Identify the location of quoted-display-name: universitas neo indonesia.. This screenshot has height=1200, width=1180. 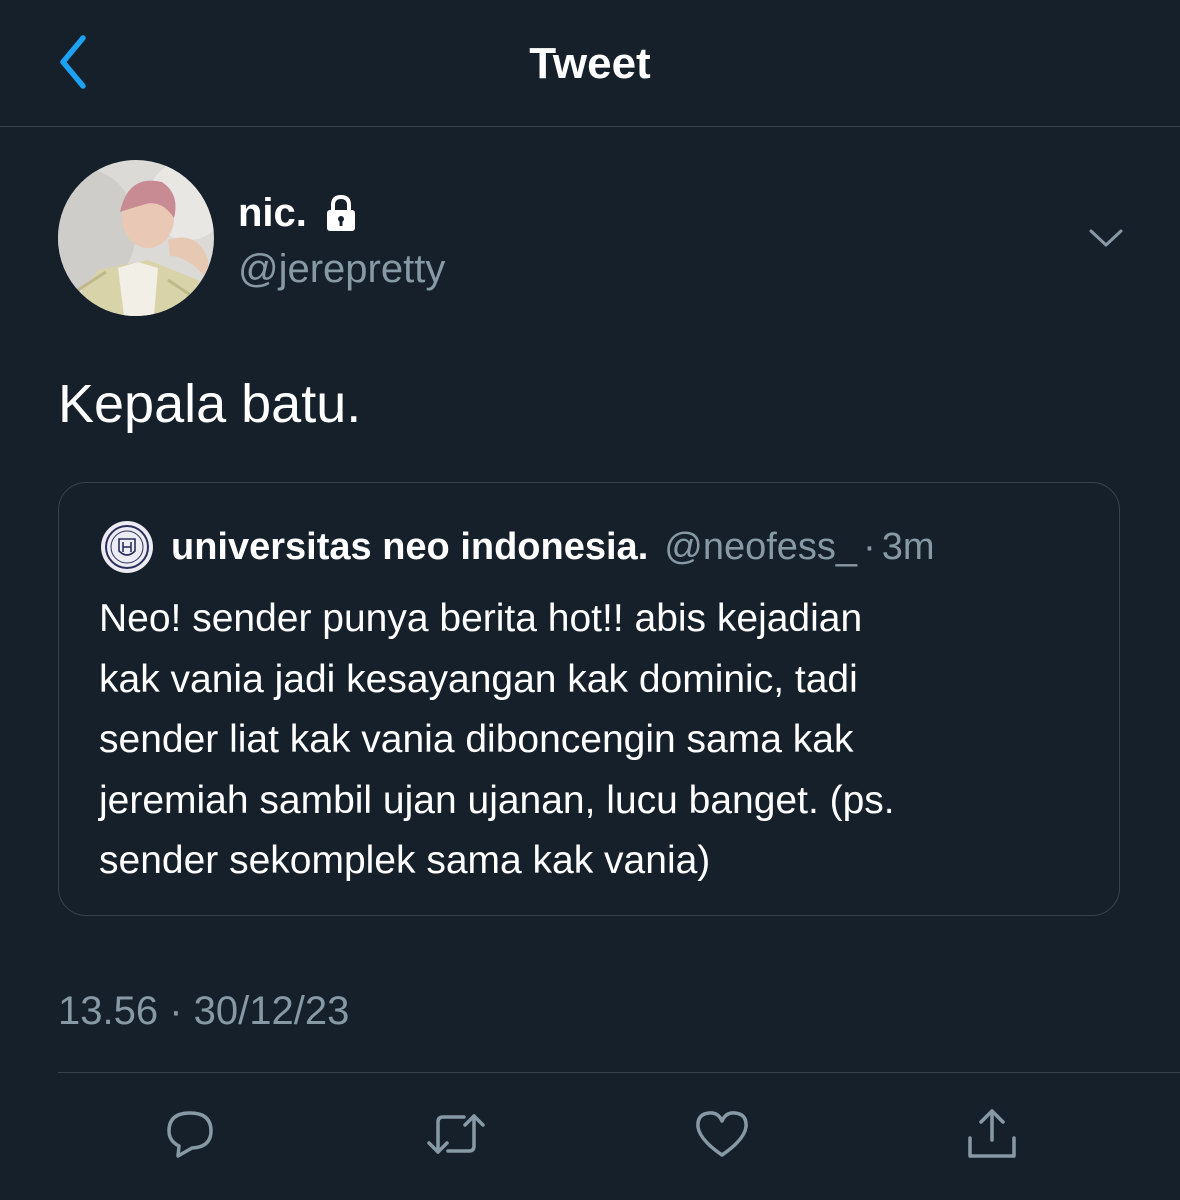
(410, 547).